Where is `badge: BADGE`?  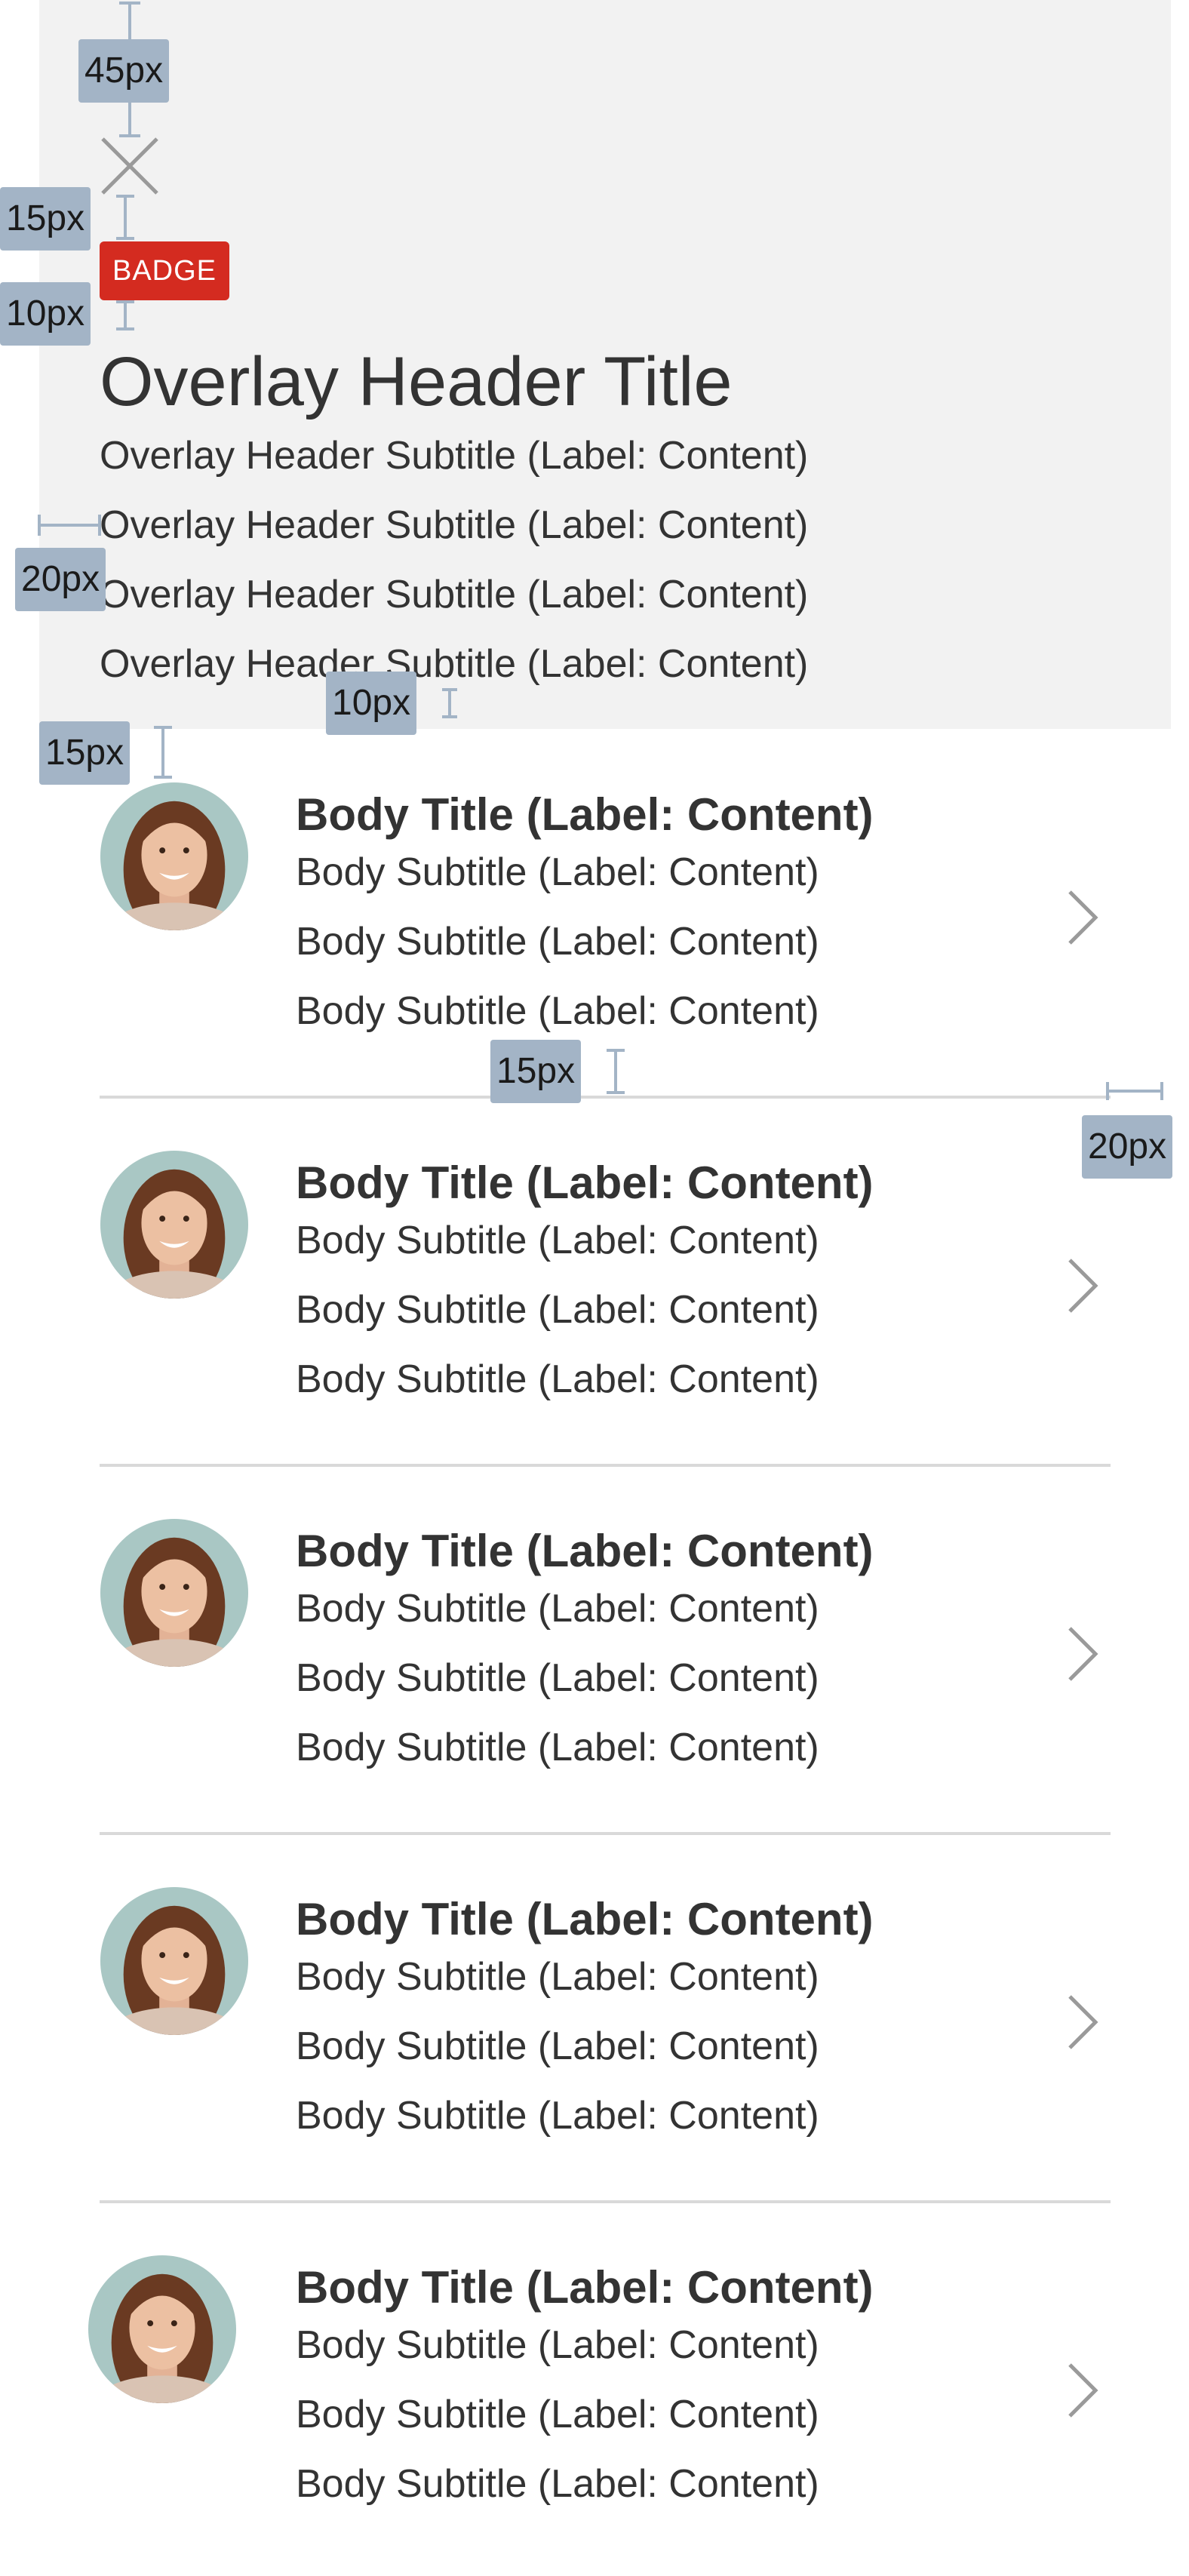 badge: BADGE is located at coordinates (164, 270).